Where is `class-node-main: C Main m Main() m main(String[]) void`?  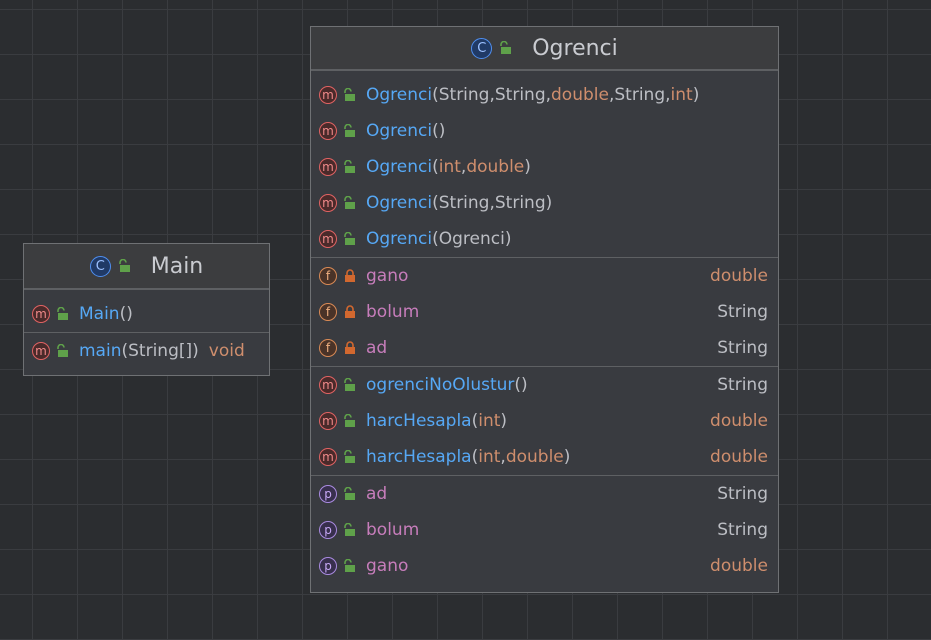
class-node-main: C Main m Main() m main(String[]) void is located at coordinates (146, 309).